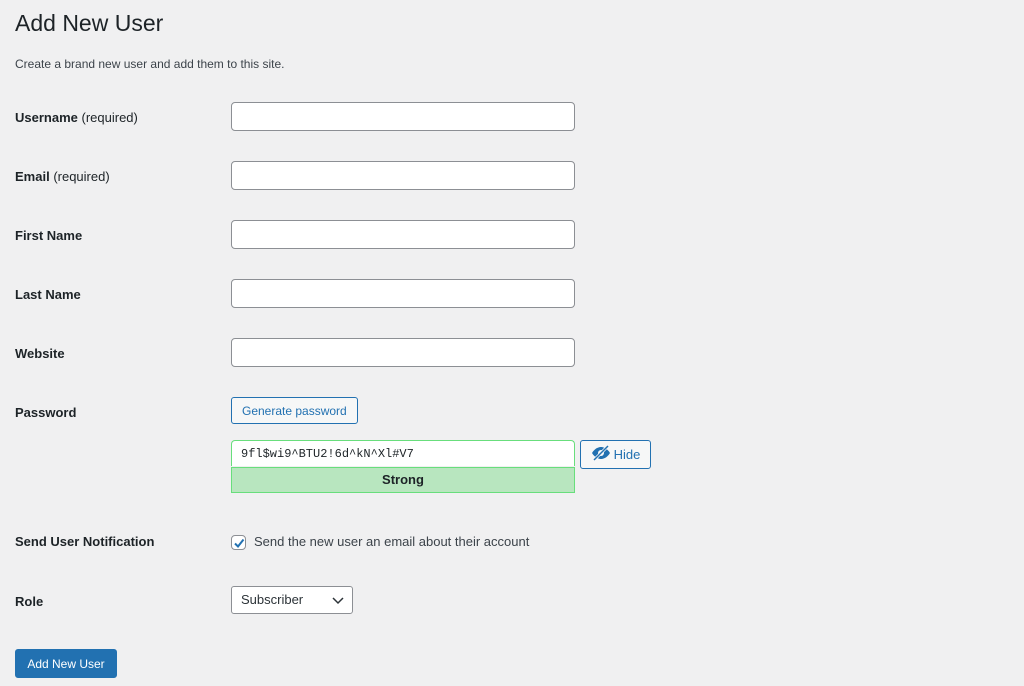 This screenshot has height=686, width=1024. Describe the element at coordinates (62, 176) in the screenshot. I see `email-label: Email (required)` at that location.